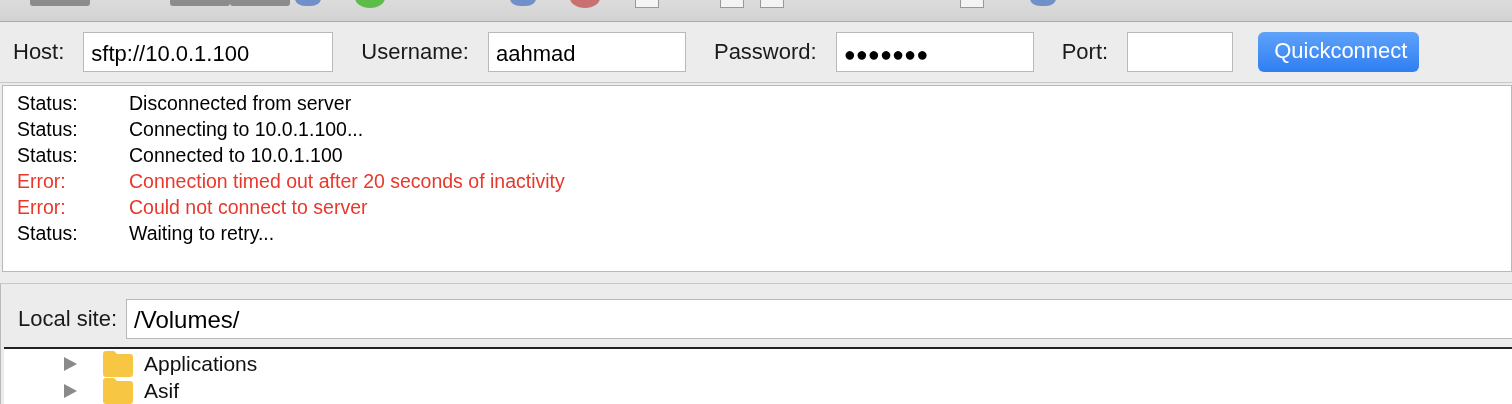 This screenshot has height=404, width=1512. I want to click on password-field: ●●●●●●●, so click(934, 52).